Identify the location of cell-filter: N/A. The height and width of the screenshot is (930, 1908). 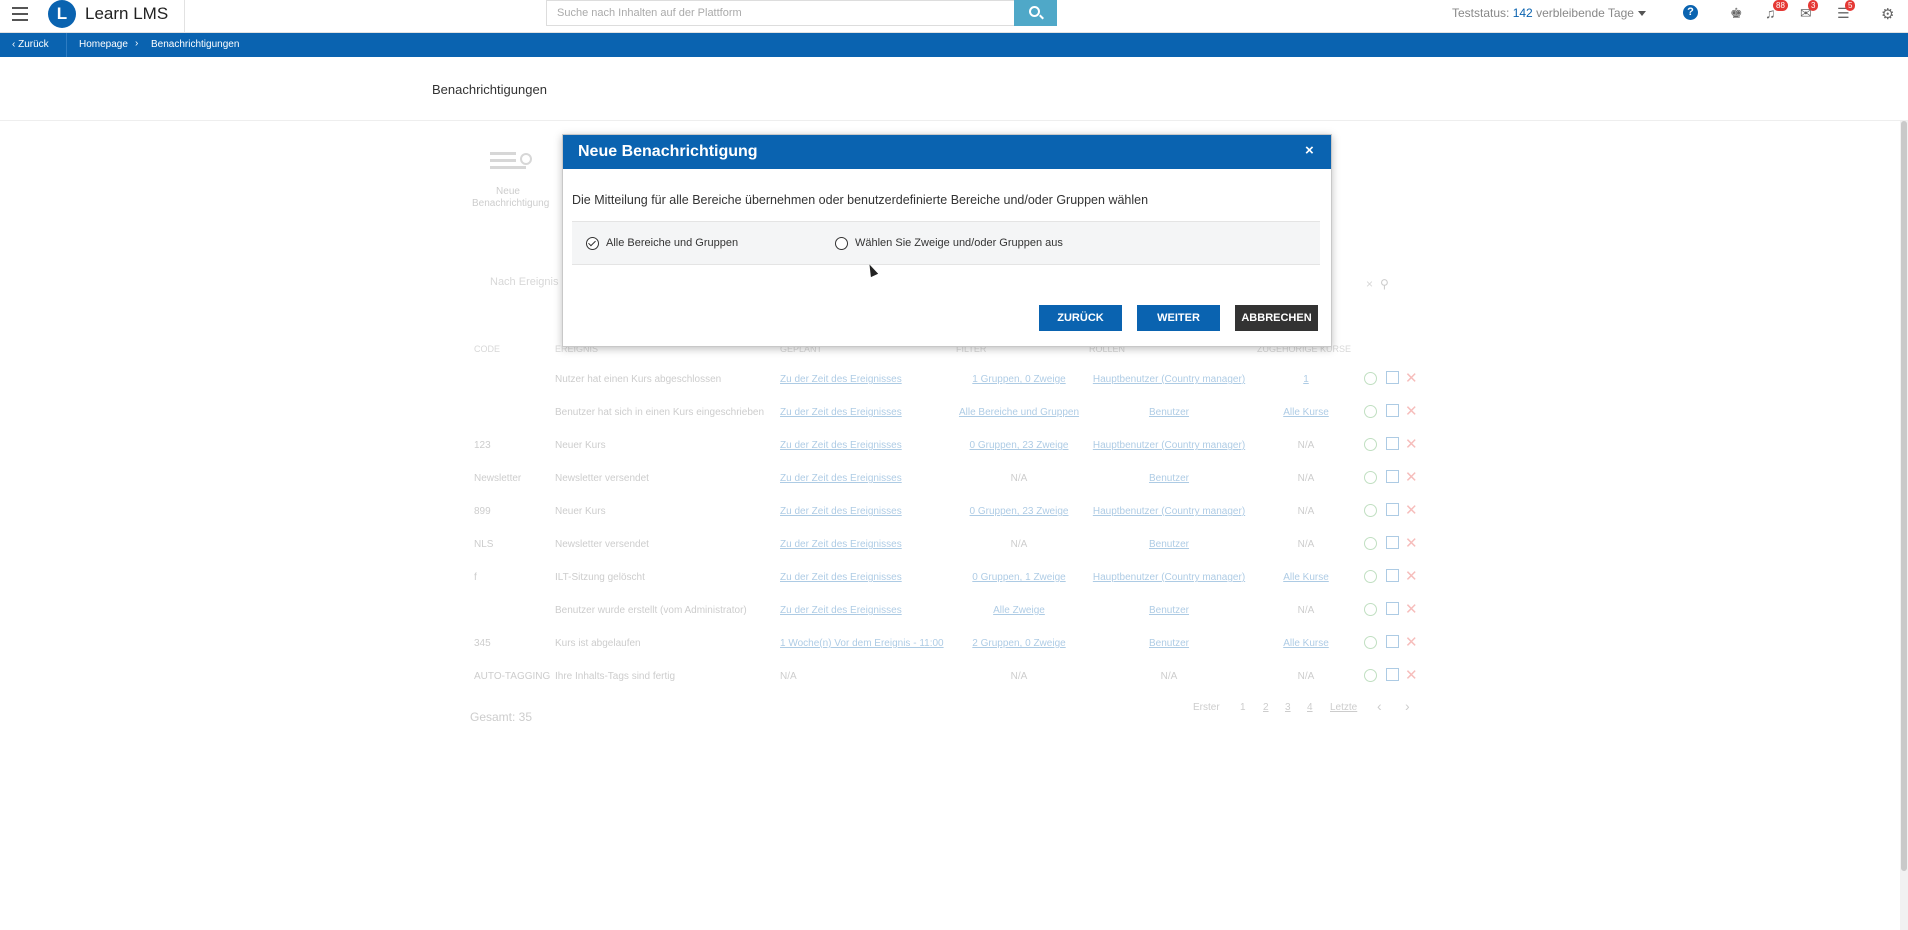
(1019, 544).